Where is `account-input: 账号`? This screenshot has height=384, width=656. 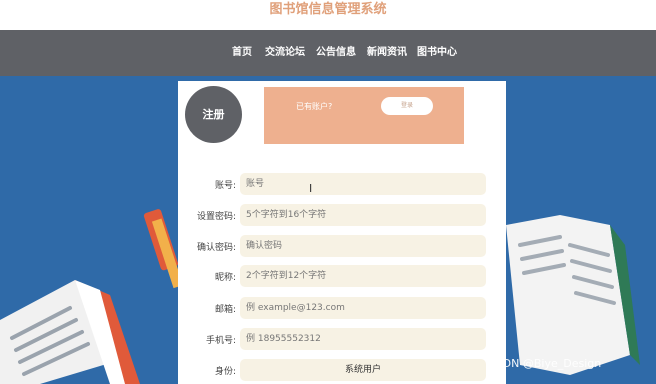
account-input: 账号 is located at coordinates (363, 184).